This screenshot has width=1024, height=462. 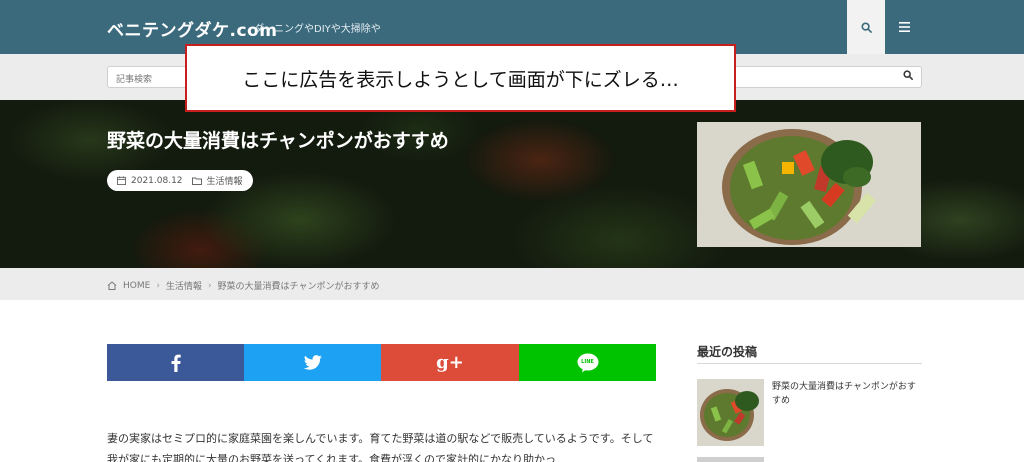 I want to click on googleplus-icon: g+, so click(x=450, y=362).